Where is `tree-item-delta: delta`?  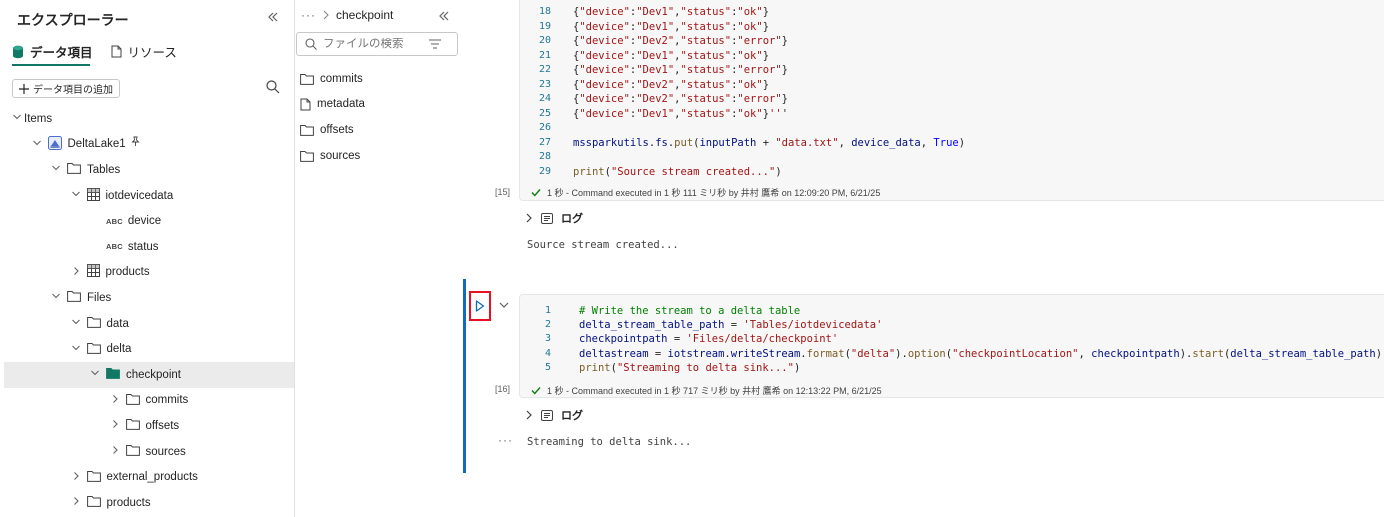
tree-item-delta: delta is located at coordinates (149, 349).